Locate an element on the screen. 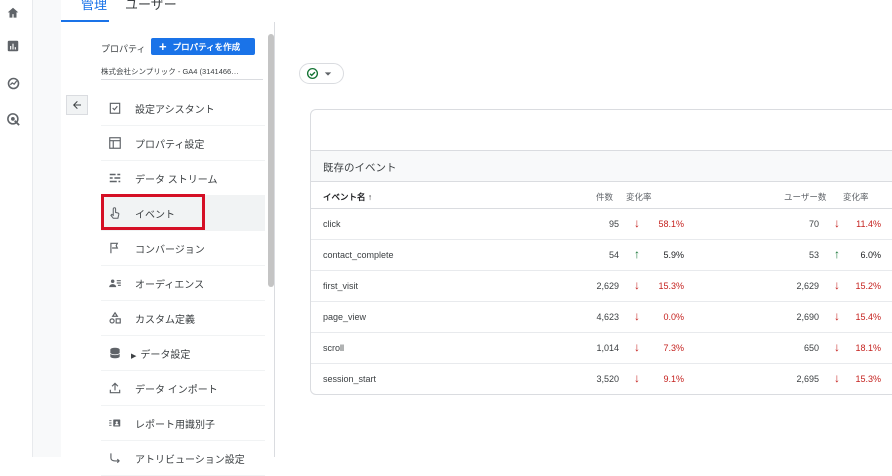 This screenshot has height=476, width=892. nav-item-reporting-identity: レポート用識別子 is located at coordinates (183, 423).